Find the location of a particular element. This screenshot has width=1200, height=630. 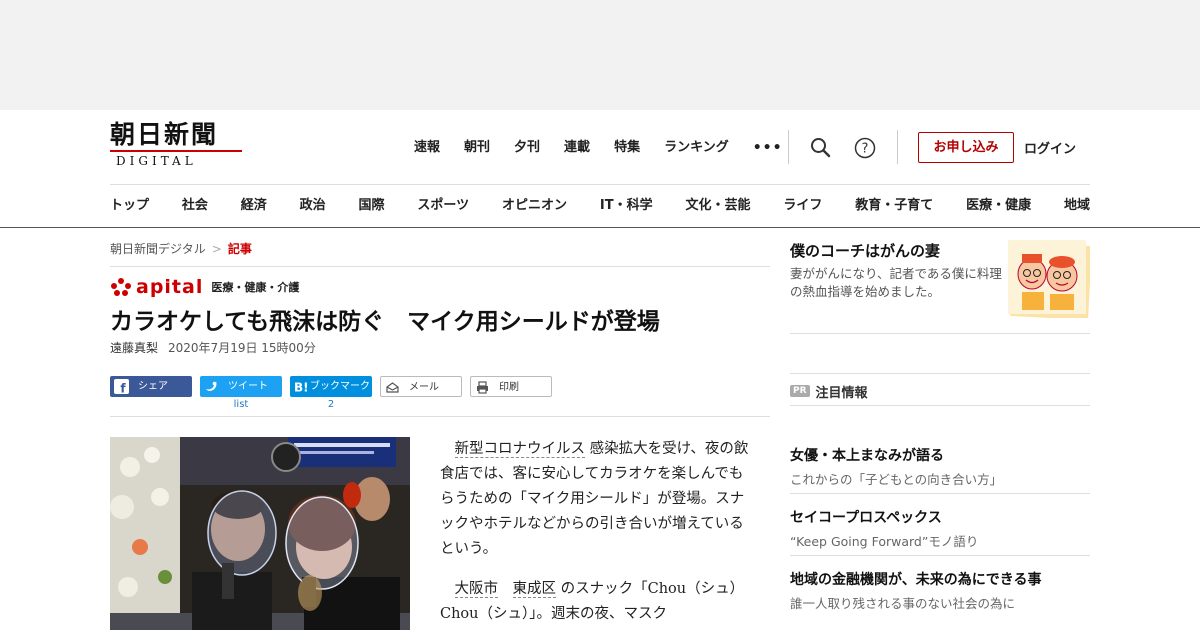

cat-local: 地域 is located at coordinates (1077, 203).